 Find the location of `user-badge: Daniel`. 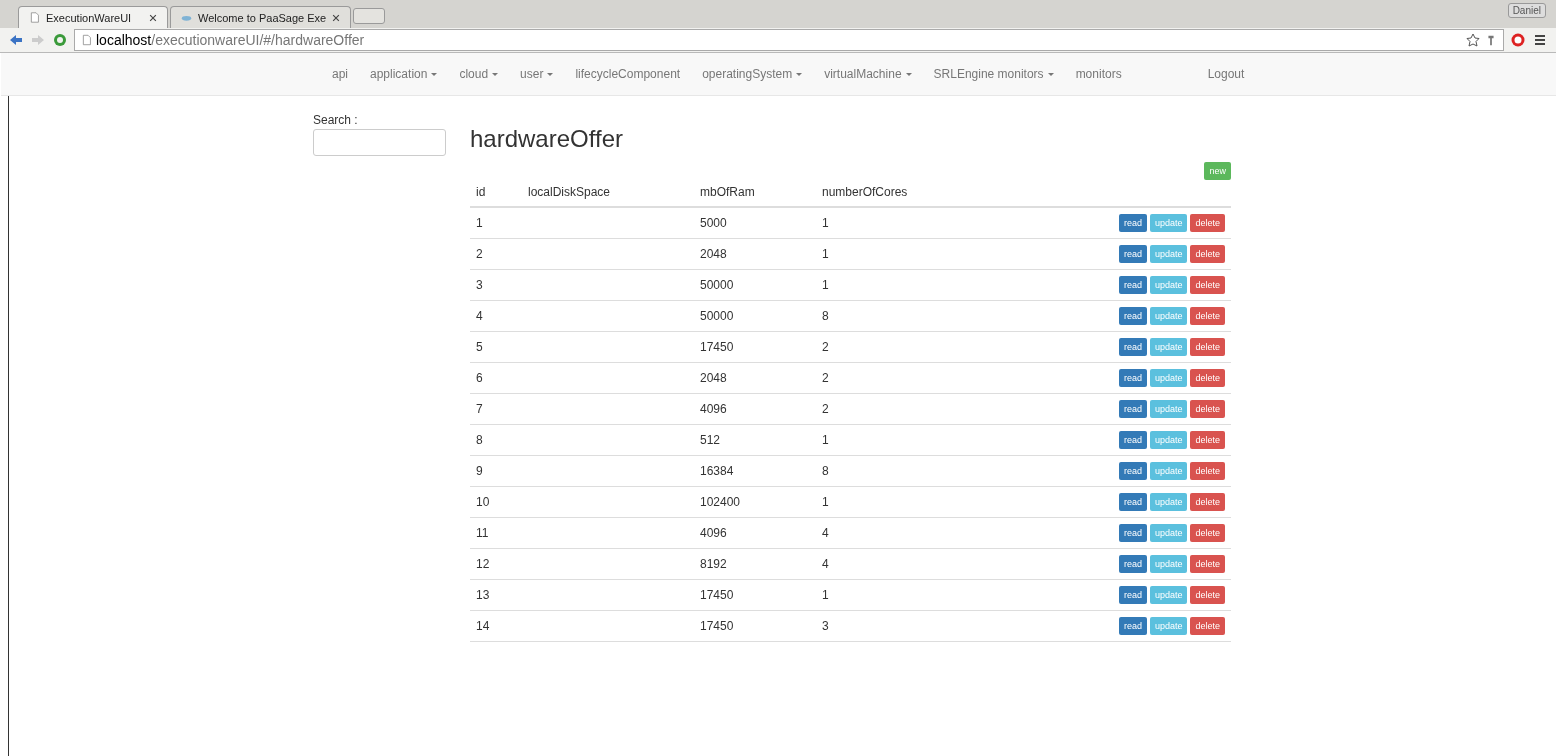

user-badge: Daniel is located at coordinates (1526, 10).